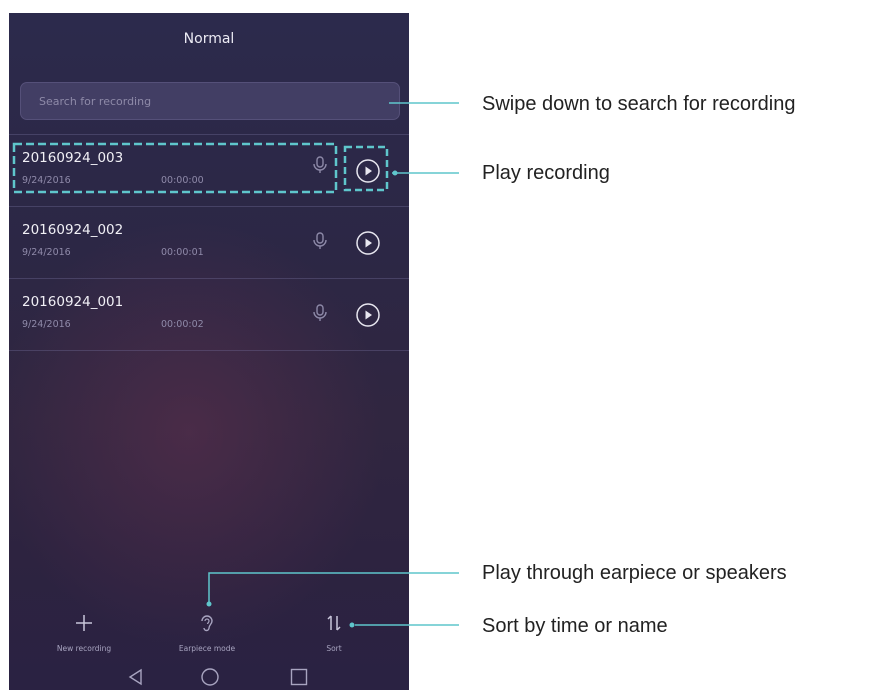  I want to click on ear-icon, so click(207, 623).